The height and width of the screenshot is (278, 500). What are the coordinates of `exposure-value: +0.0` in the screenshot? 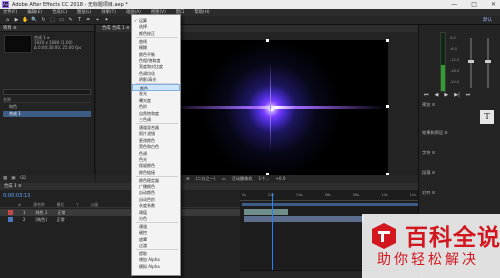 It's located at (280, 179).